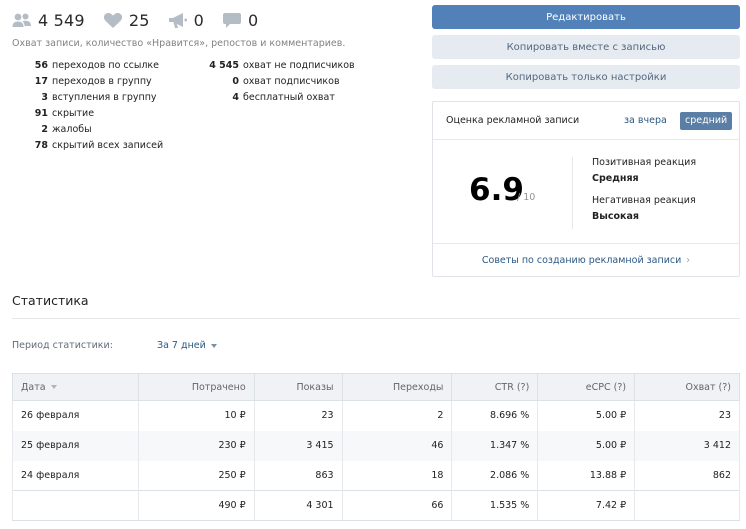 This screenshot has height=529, width=746. What do you see at coordinates (495, 445) in the screenshot?
I see `cell-ctr: 1.347 %` at bounding box center [495, 445].